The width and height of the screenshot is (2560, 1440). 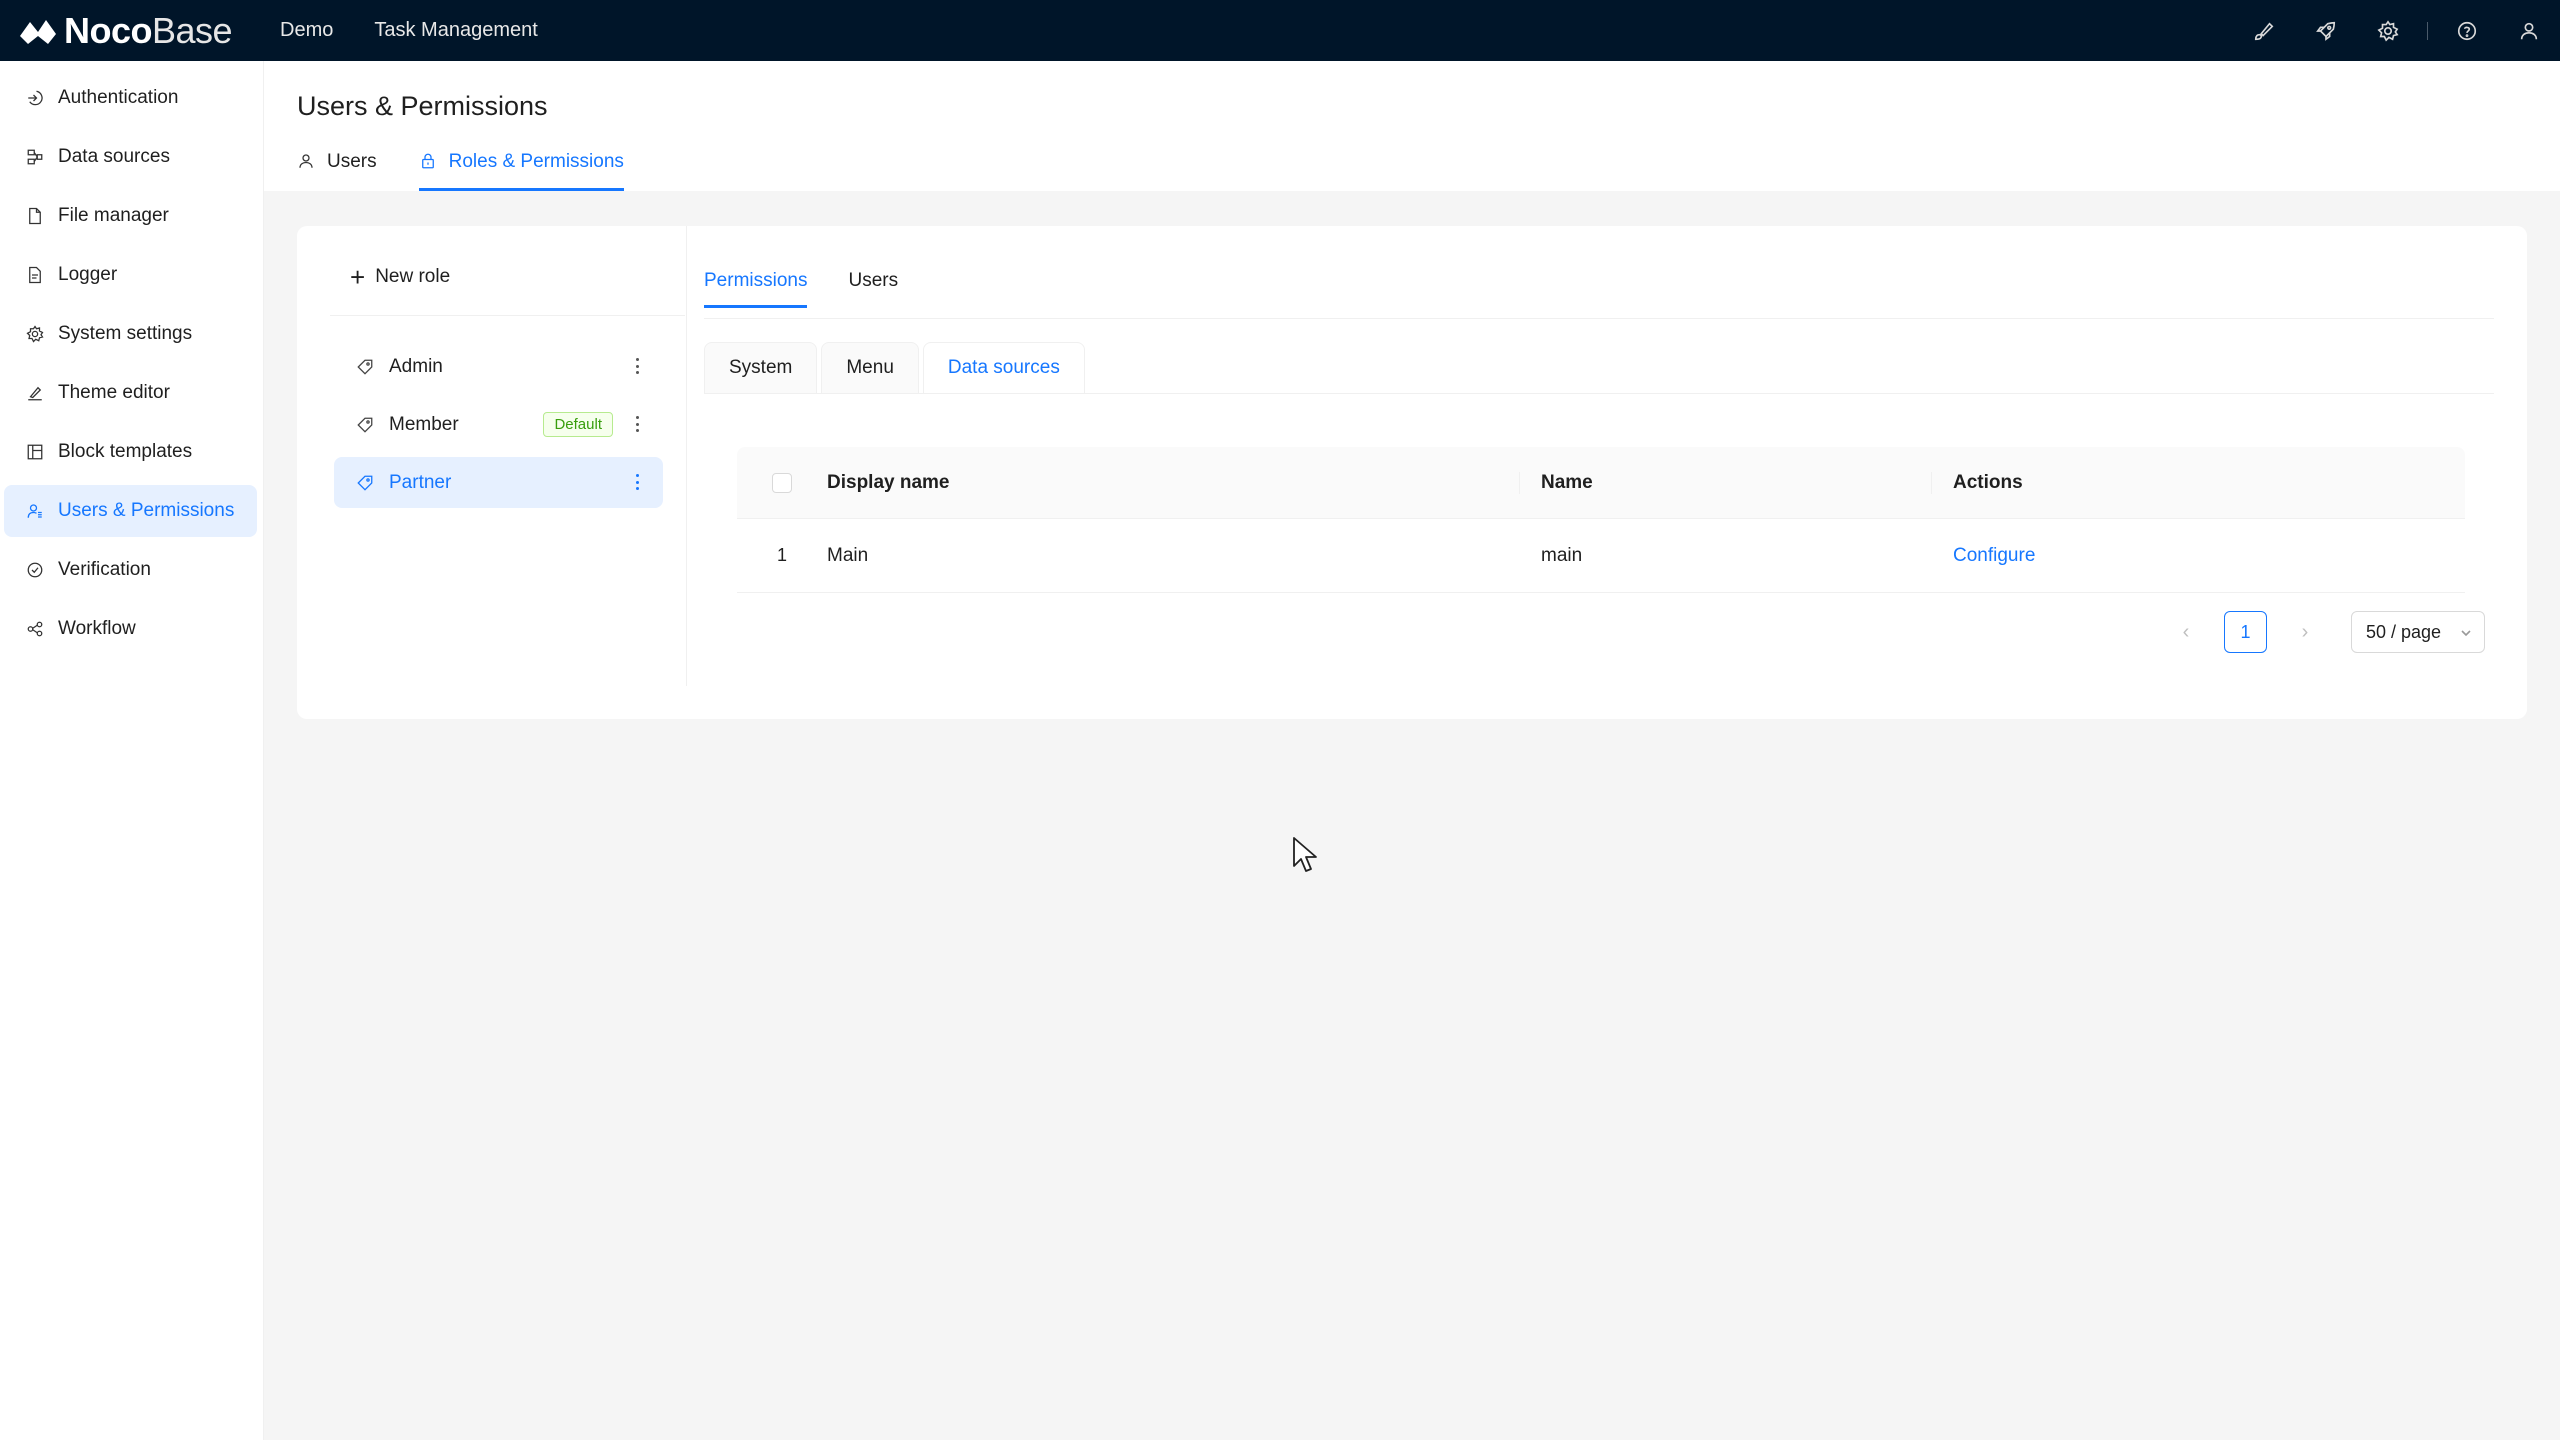 I want to click on check-circle-icon, so click(x=35, y=570).